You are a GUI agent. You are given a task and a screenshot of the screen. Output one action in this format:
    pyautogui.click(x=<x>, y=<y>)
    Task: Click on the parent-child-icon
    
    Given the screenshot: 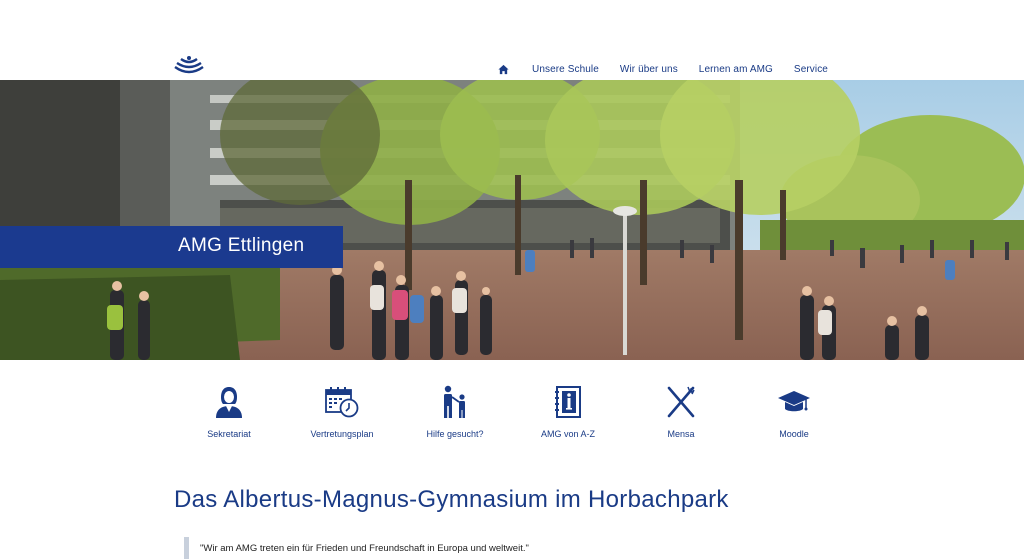 What is the action you would take?
    pyautogui.click(x=455, y=402)
    